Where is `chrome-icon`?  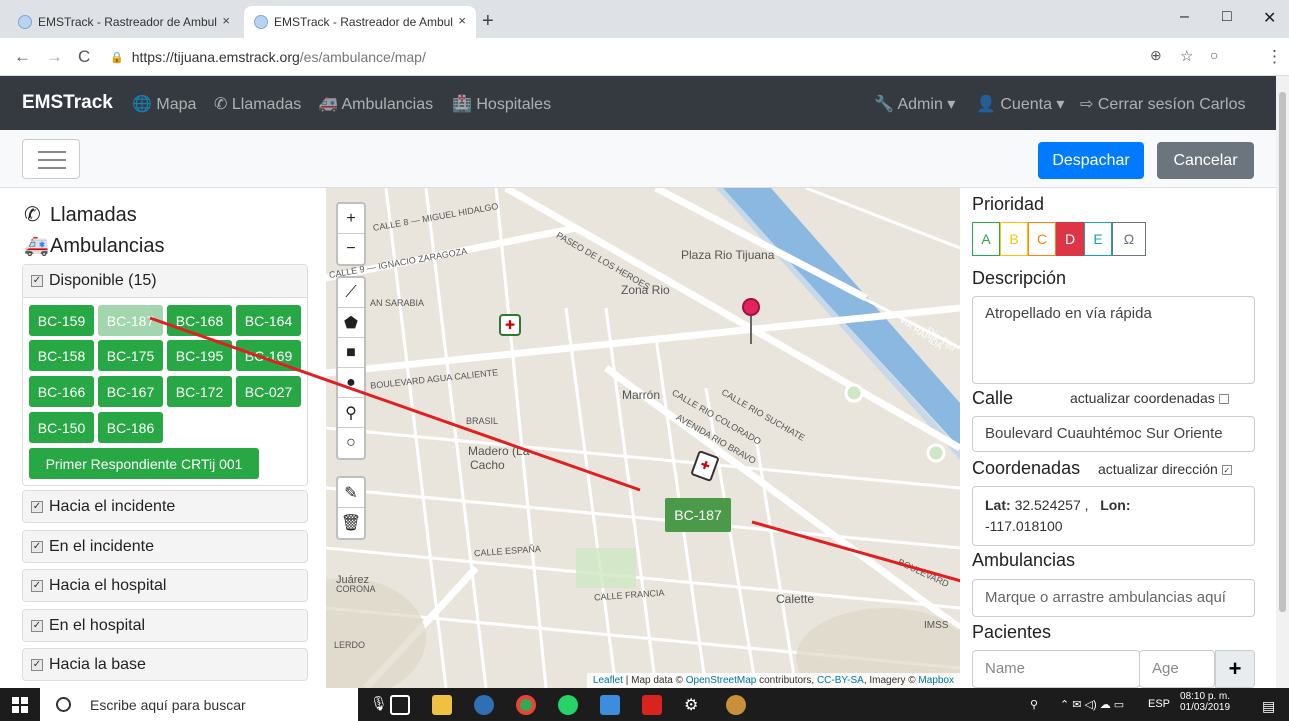 chrome-icon is located at coordinates (526, 705).